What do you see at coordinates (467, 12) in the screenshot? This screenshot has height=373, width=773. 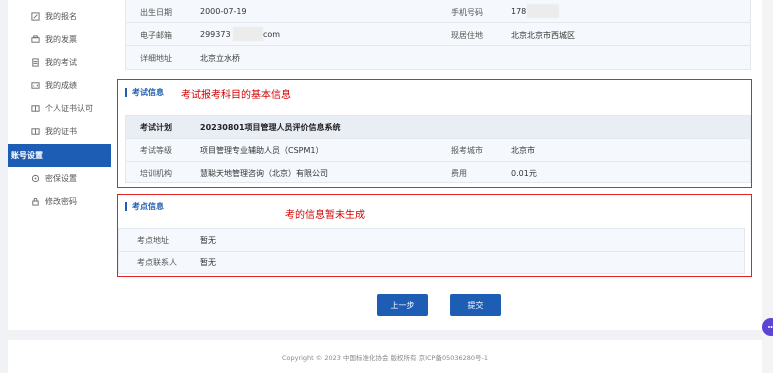 I see `phone-label: 手机号码` at bounding box center [467, 12].